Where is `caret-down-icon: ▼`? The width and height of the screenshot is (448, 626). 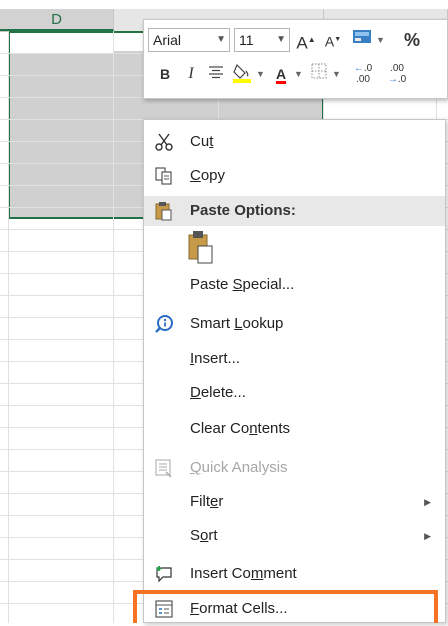
caret-down-icon: ▼ is located at coordinates (338, 39).